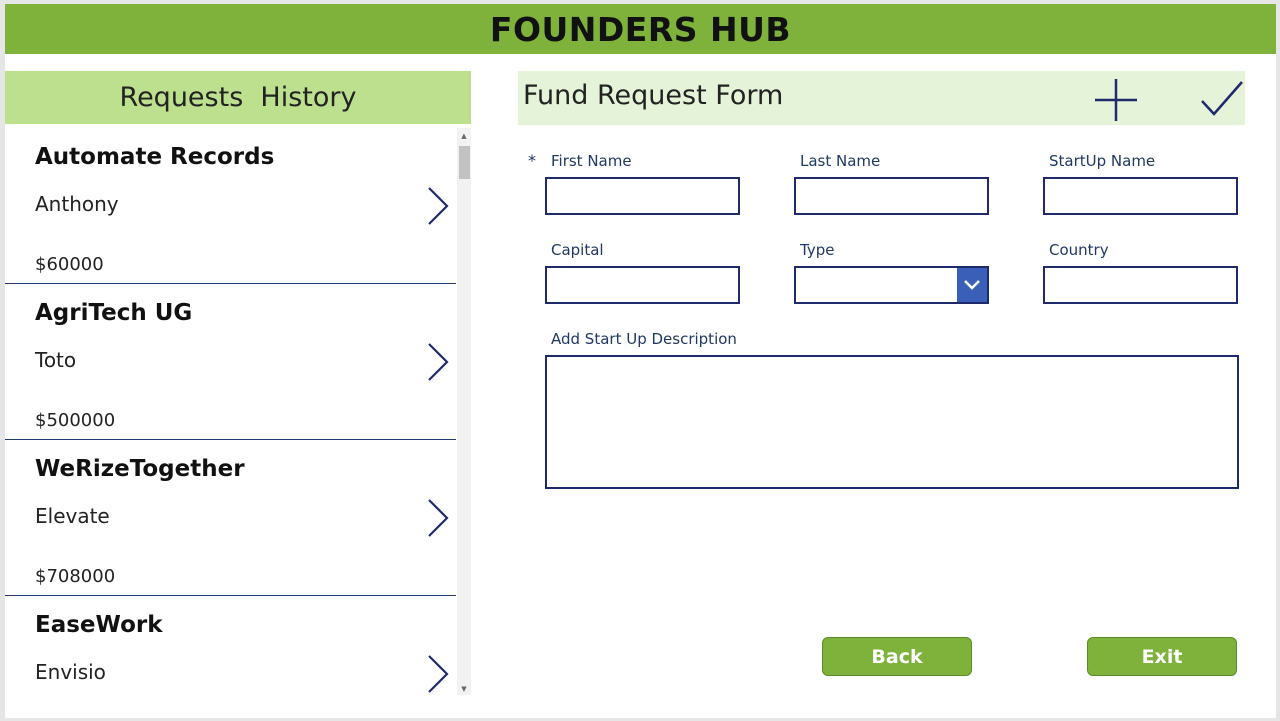 The height and width of the screenshot is (721, 1280). What do you see at coordinates (464, 689) in the screenshot?
I see `scroll-down-arrow-icon: ▼` at bounding box center [464, 689].